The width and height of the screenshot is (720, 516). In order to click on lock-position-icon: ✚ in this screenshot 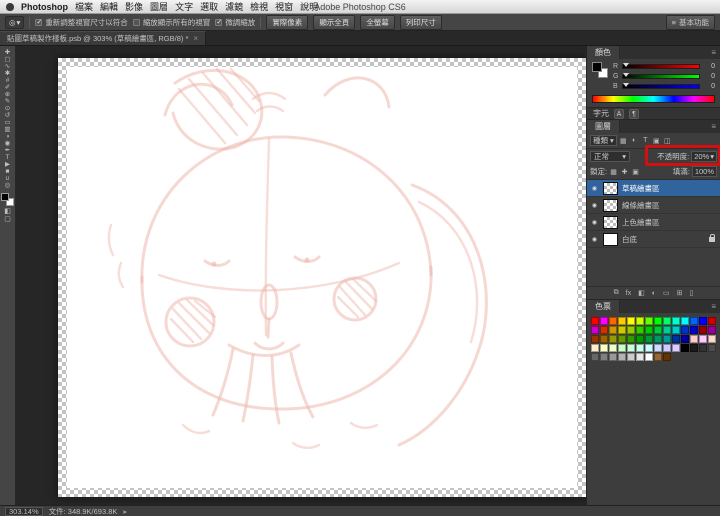, I will do `click(624, 172)`.